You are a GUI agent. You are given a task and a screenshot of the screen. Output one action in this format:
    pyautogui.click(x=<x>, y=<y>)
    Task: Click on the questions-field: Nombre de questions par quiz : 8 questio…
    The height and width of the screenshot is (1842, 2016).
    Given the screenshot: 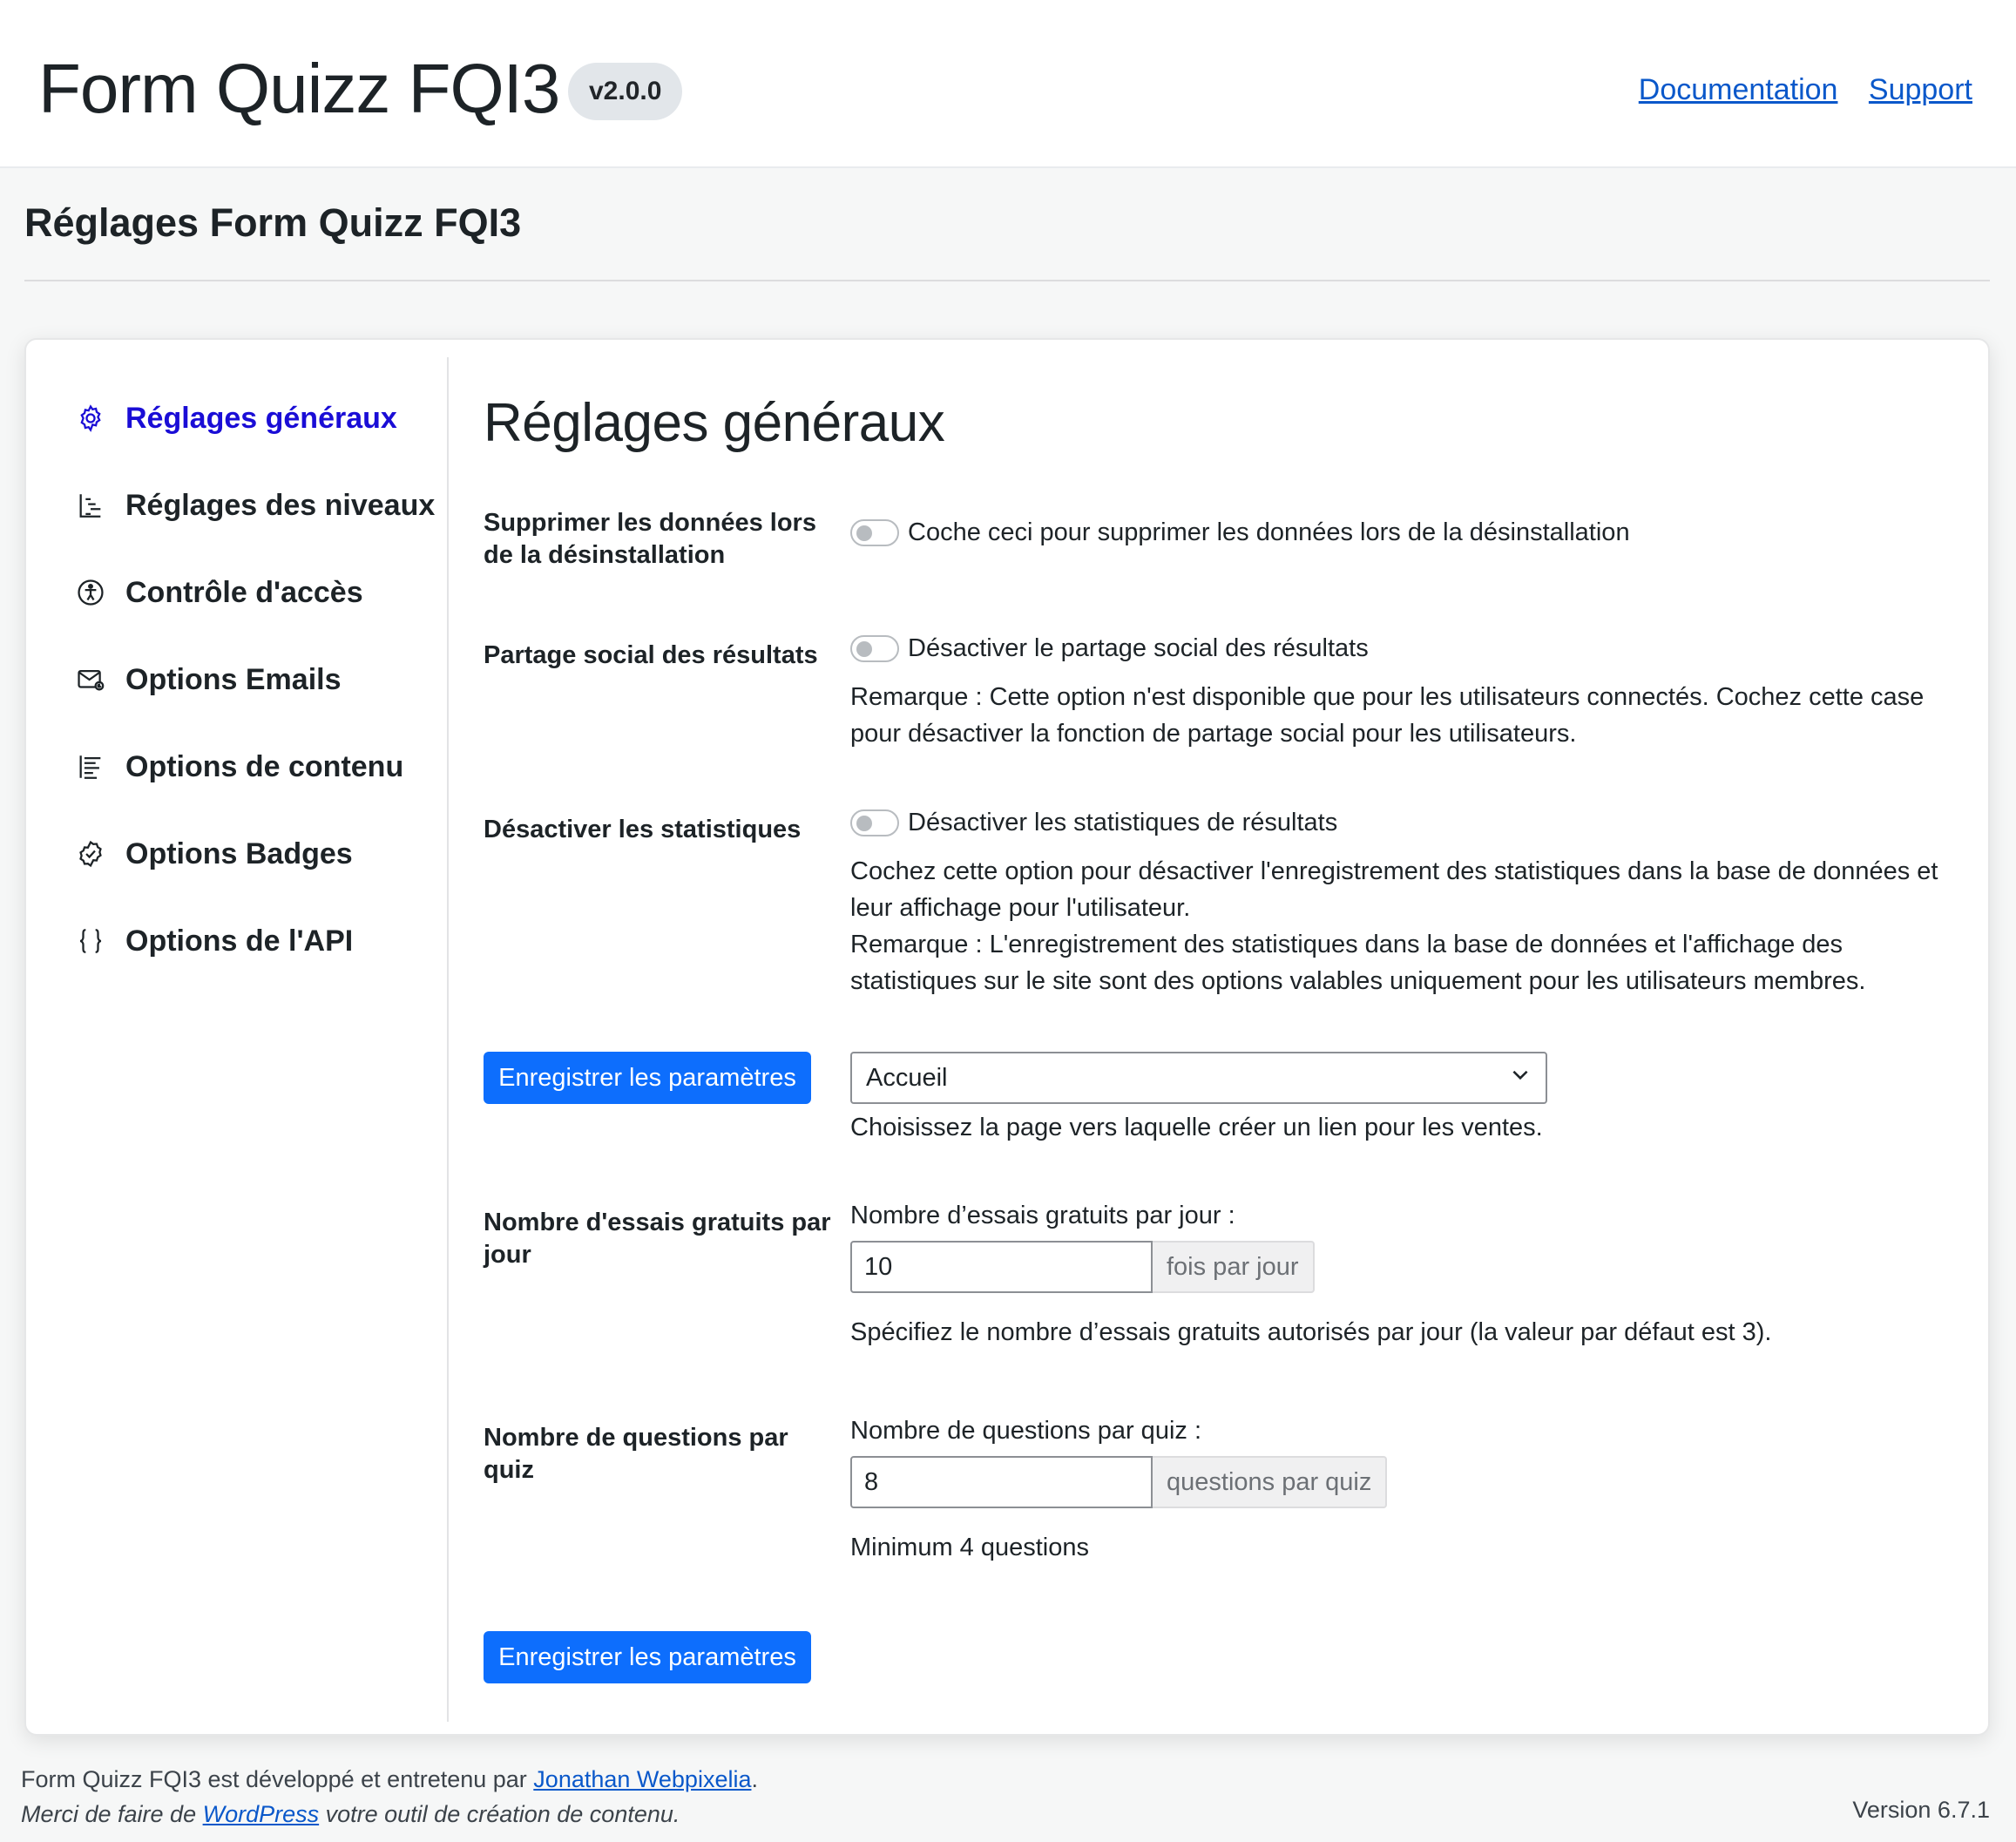 What is the action you would take?
    pyautogui.click(x=1403, y=1489)
    